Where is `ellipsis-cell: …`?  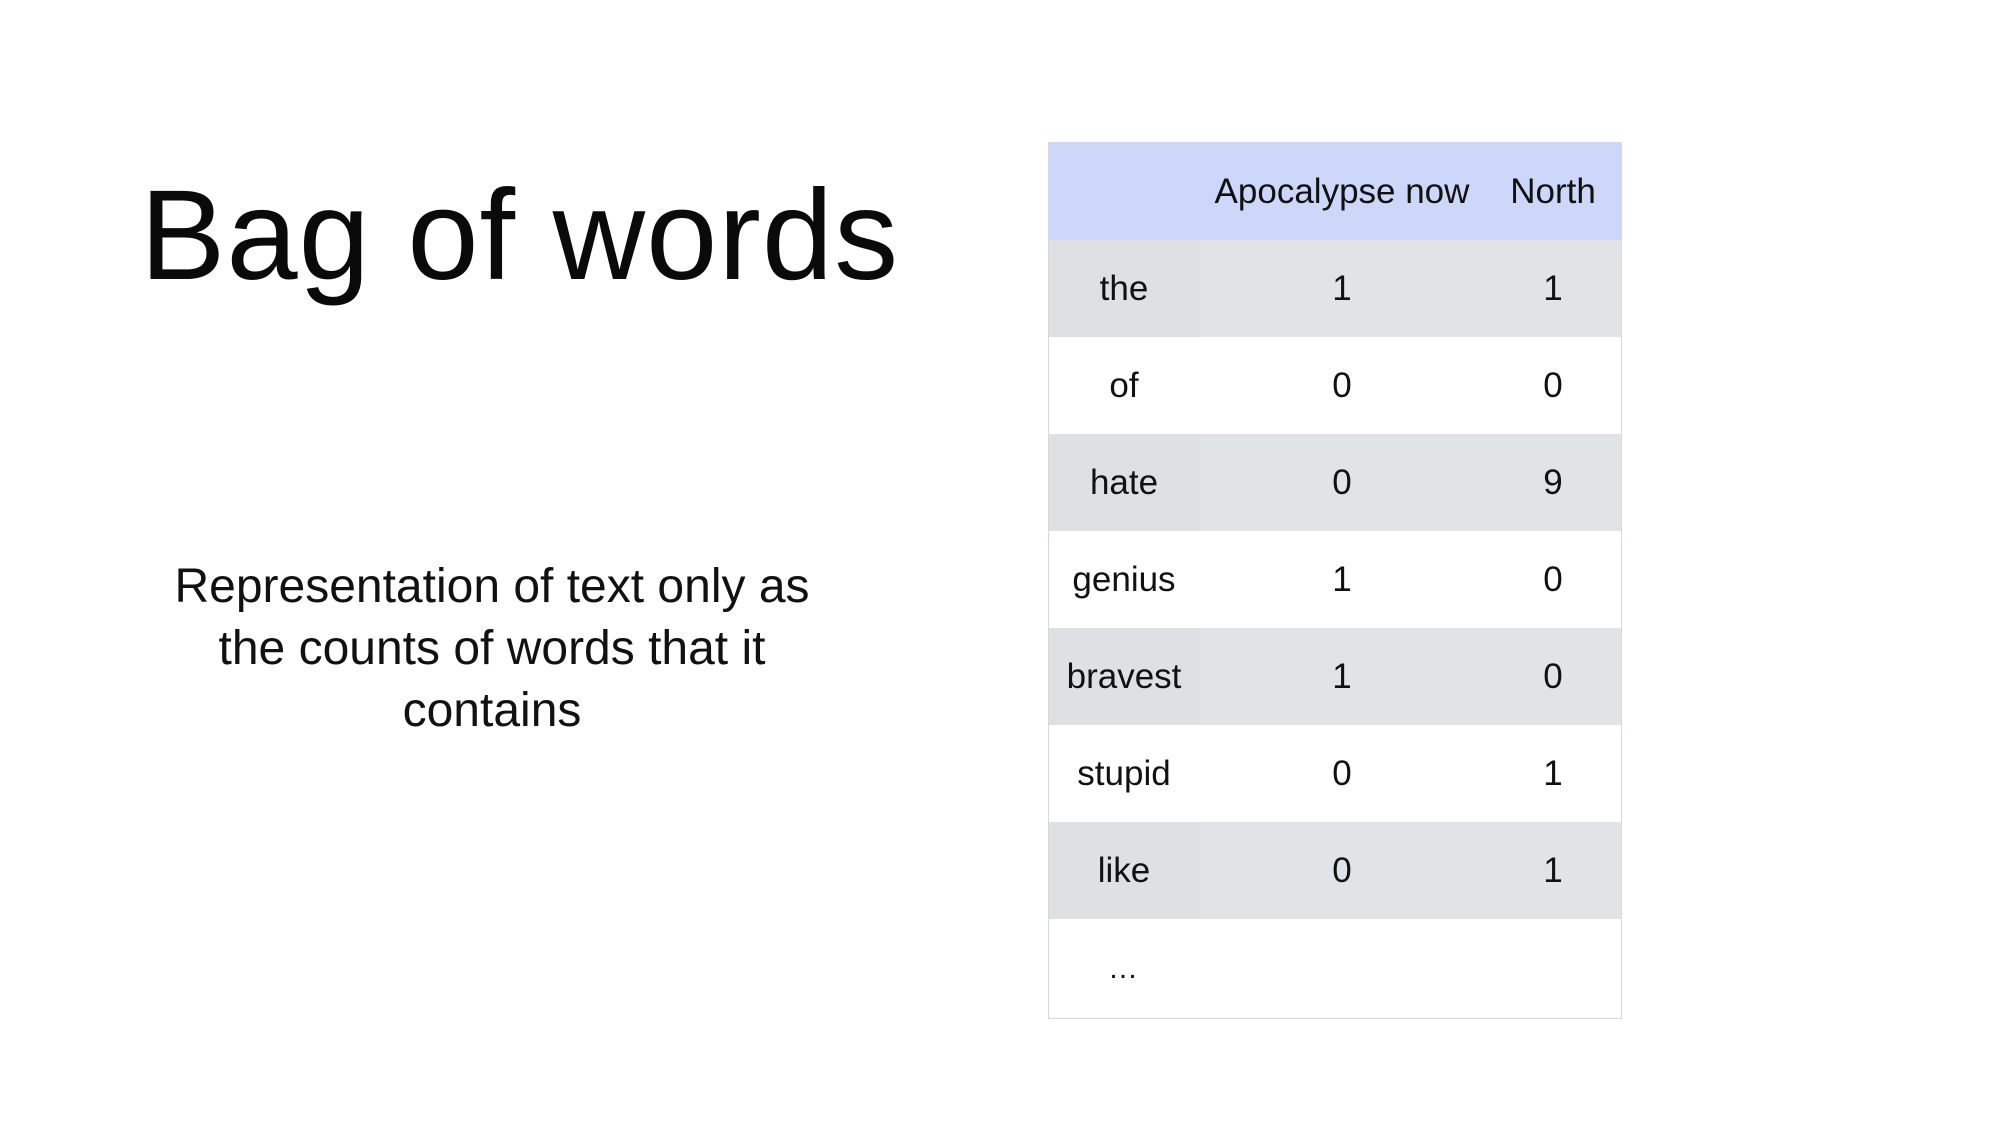
ellipsis-cell: … is located at coordinates (1124, 969).